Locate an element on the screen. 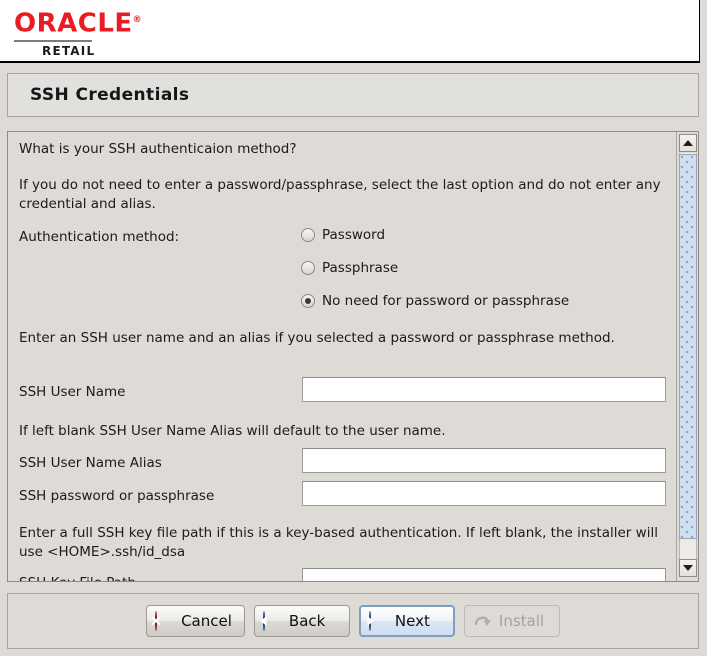 This screenshot has width=707, height=656. intro-question: What is your SSH authenticaion method? is located at coordinates (158, 149).